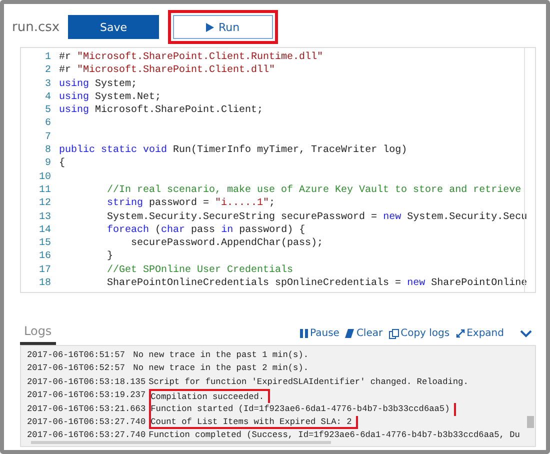  I want to click on line-number: 16, so click(45, 257).